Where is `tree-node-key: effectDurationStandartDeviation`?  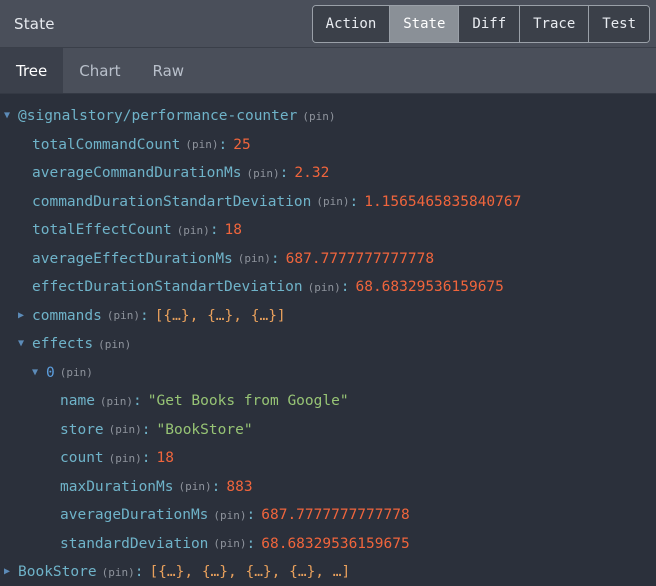
tree-node-key: effectDurationStandartDeviation is located at coordinates (167, 287).